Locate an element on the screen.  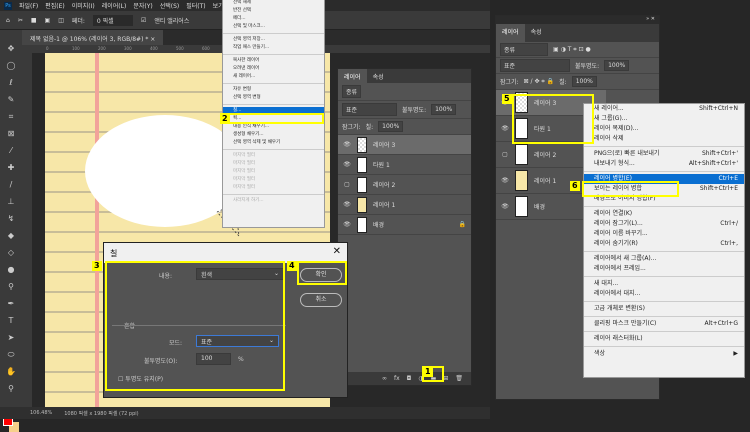
menu-item: 선택 영역 삭제 및 채우기 is located at coordinates (273, 143).